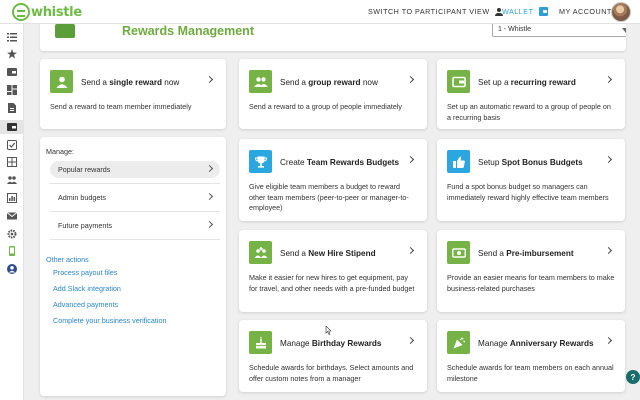  I want to click on cursor-icon, so click(328, 330).